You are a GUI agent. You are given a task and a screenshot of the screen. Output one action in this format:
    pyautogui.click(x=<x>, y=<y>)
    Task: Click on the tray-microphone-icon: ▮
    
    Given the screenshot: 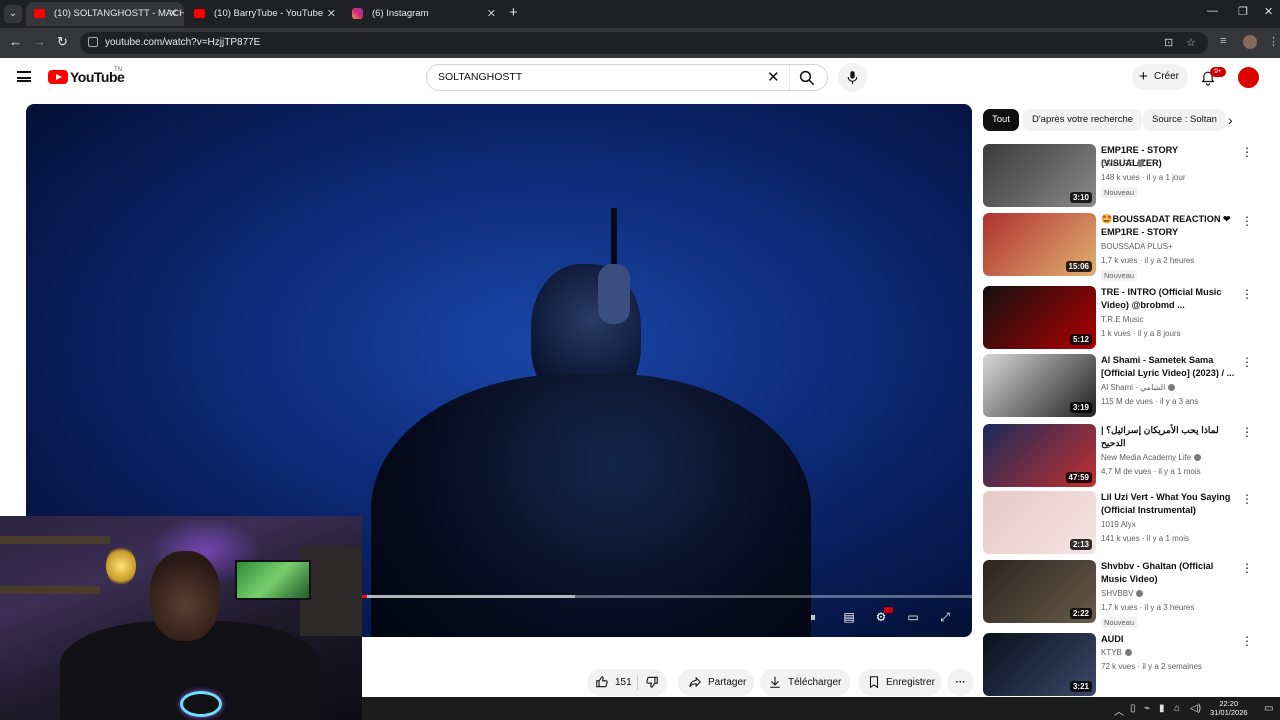 What is the action you would take?
    pyautogui.click(x=1162, y=708)
    